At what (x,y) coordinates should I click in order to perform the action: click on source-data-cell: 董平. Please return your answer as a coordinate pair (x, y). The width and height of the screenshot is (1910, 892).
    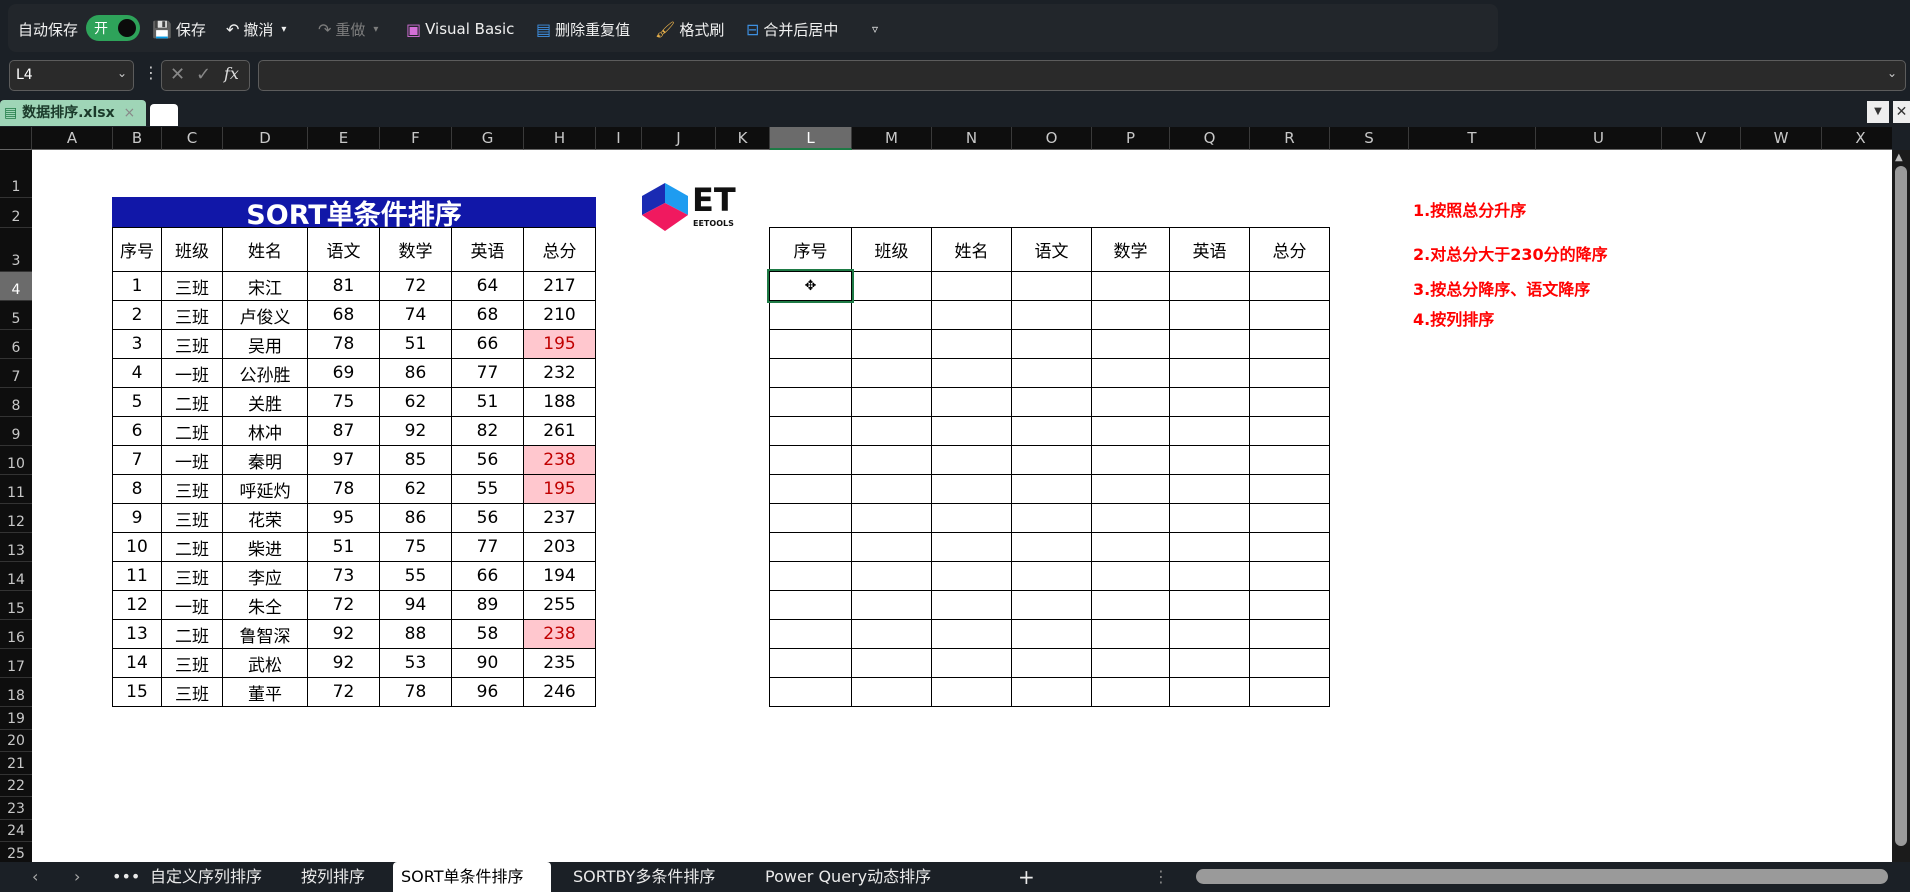
    Looking at the image, I should click on (265, 692).